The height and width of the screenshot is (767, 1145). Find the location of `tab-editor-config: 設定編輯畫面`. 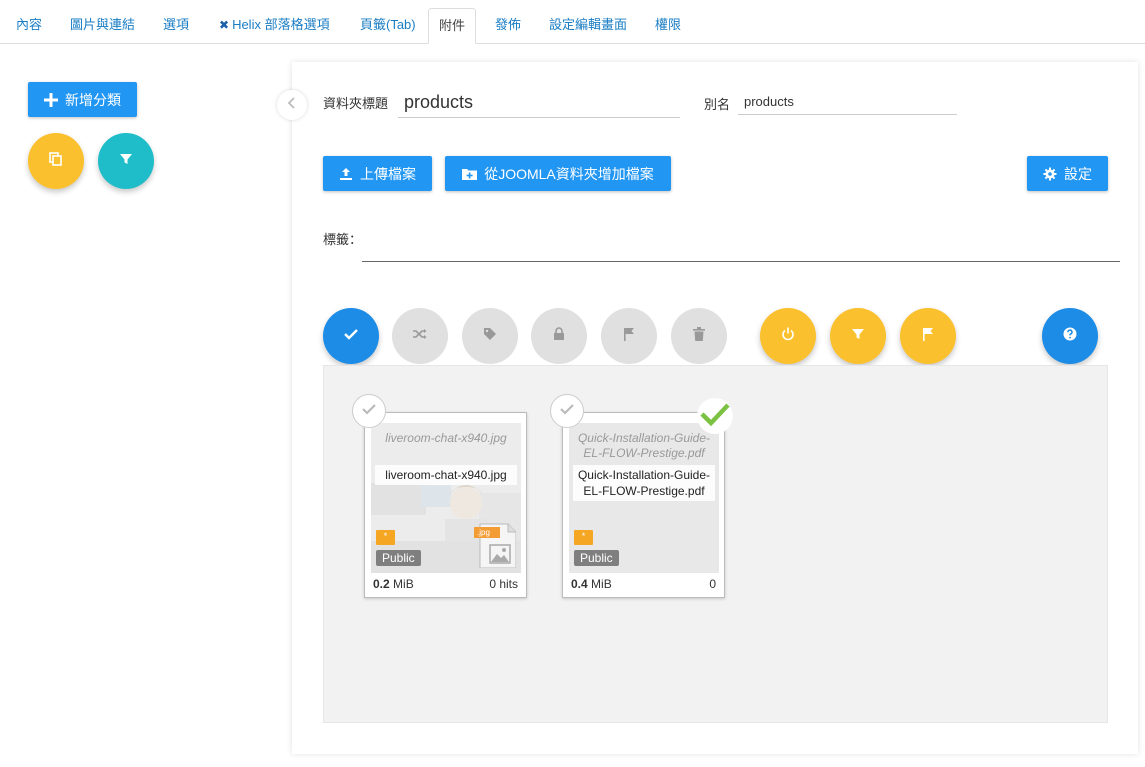

tab-editor-config: 設定編輯畫面 is located at coordinates (588, 26).